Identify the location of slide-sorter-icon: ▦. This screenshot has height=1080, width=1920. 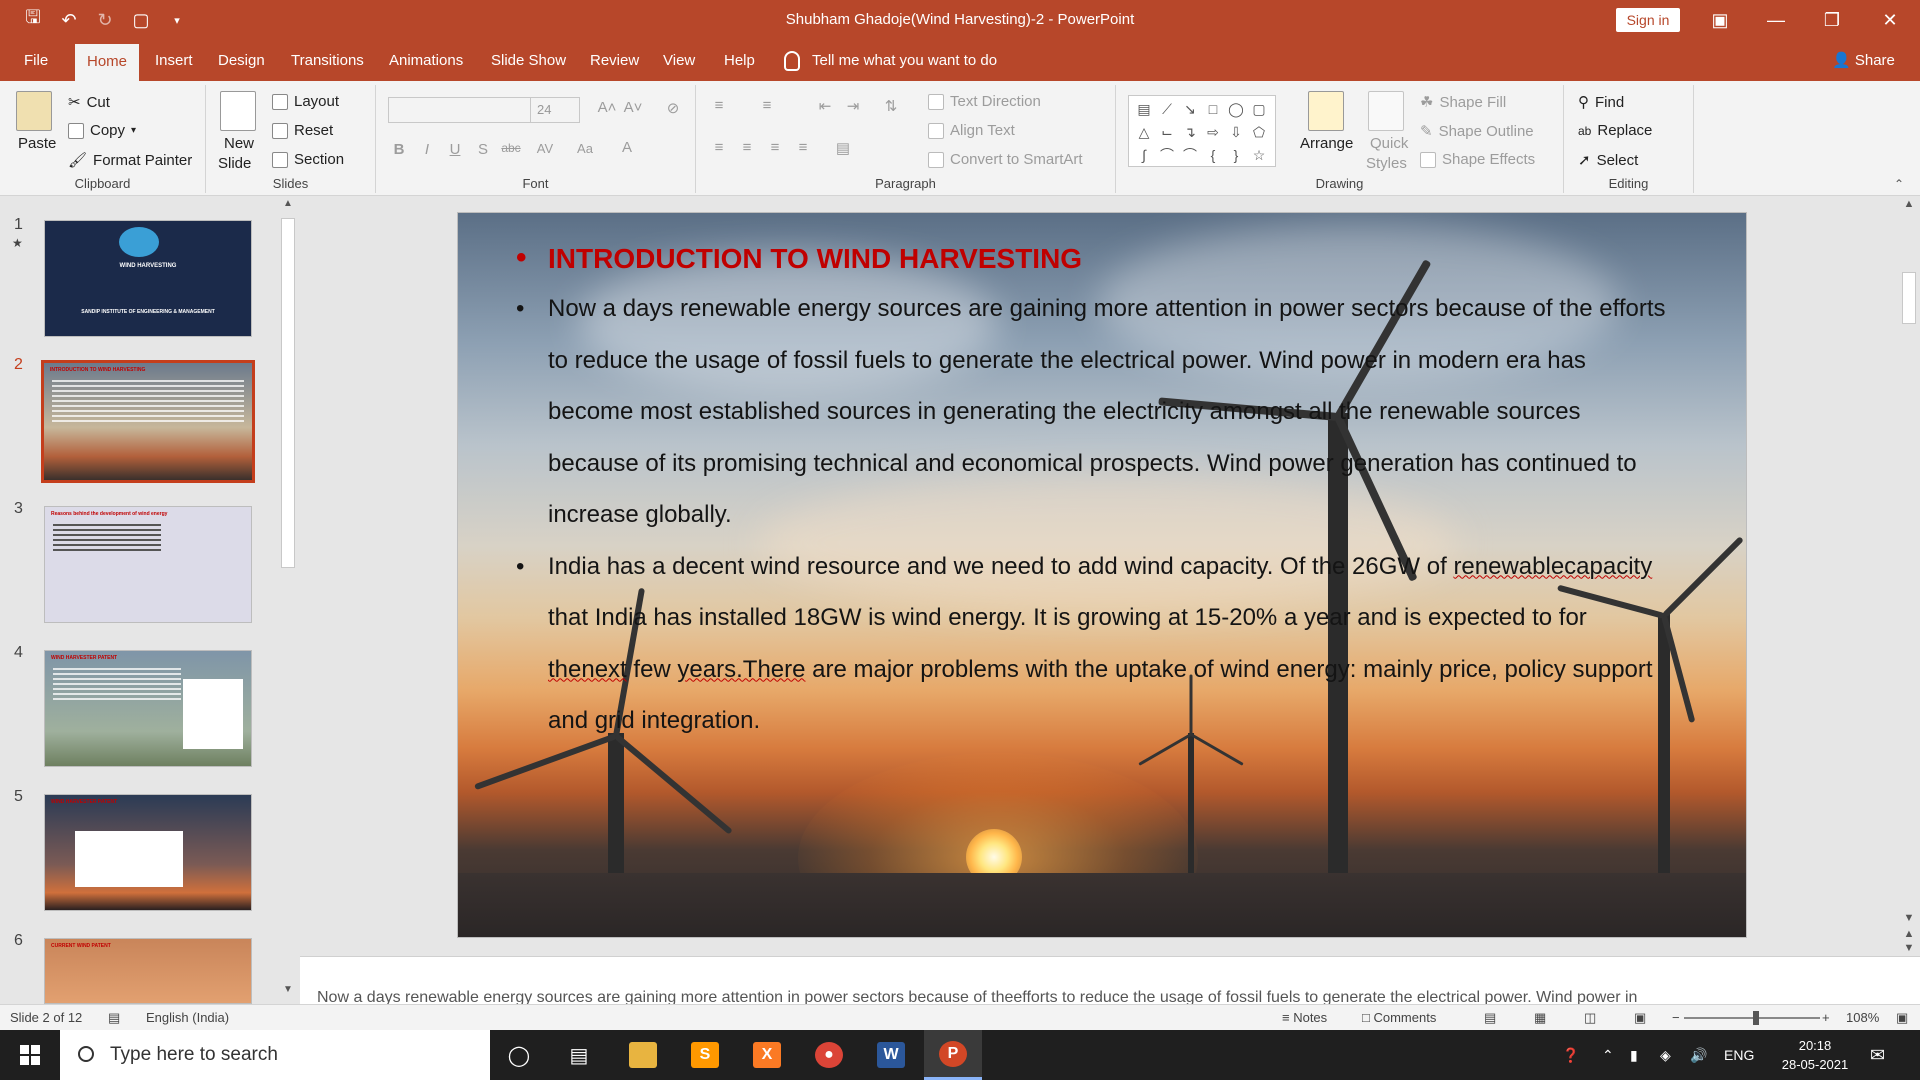
(1540, 1018).